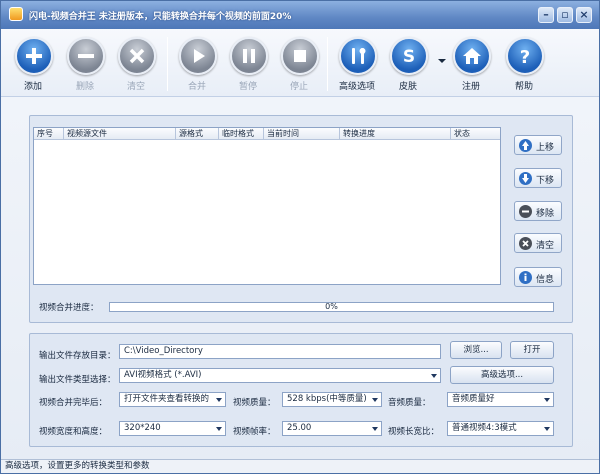 Image resolution: width=600 pixels, height=474 pixels. What do you see at coordinates (160, 17) in the screenshot?
I see `window-title: 闪电-视频合并王 未注册版本，只能转换合并每个视频的前面20%` at bounding box center [160, 17].